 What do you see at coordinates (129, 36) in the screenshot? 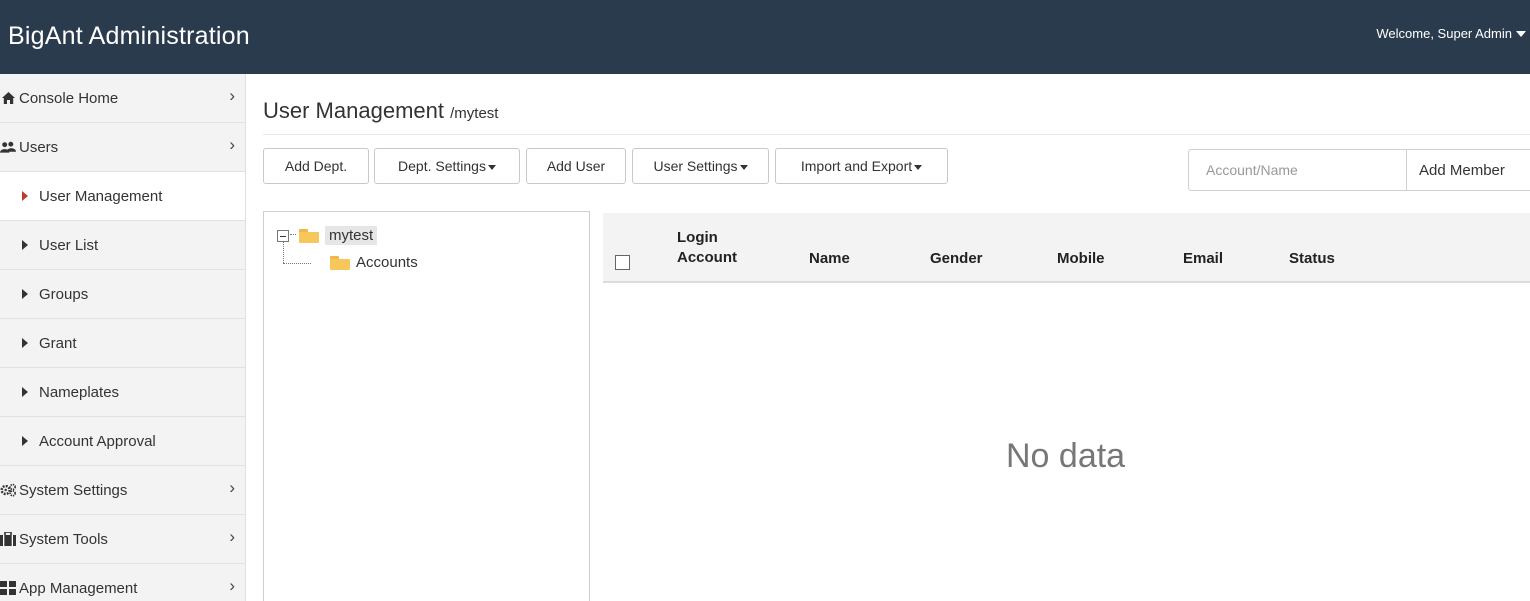
I see `app-title: BigAnt Administration` at bounding box center [129, 36].